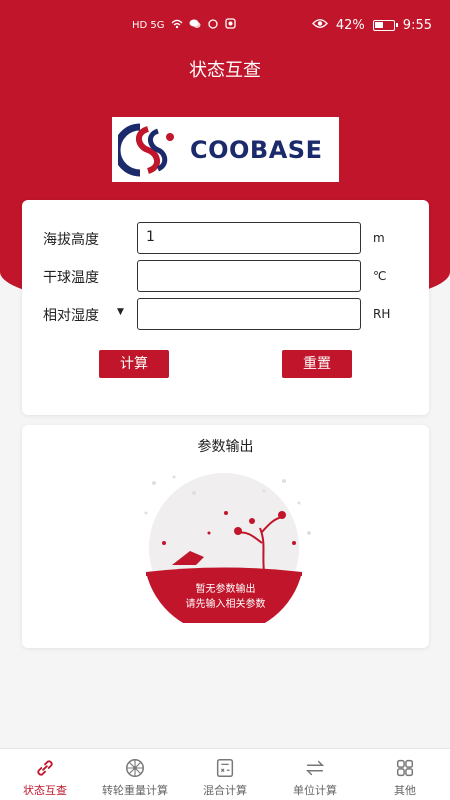 The height and width of the screenshot is (800, 450). I want to click on wifi-icon, so click(177, 25).